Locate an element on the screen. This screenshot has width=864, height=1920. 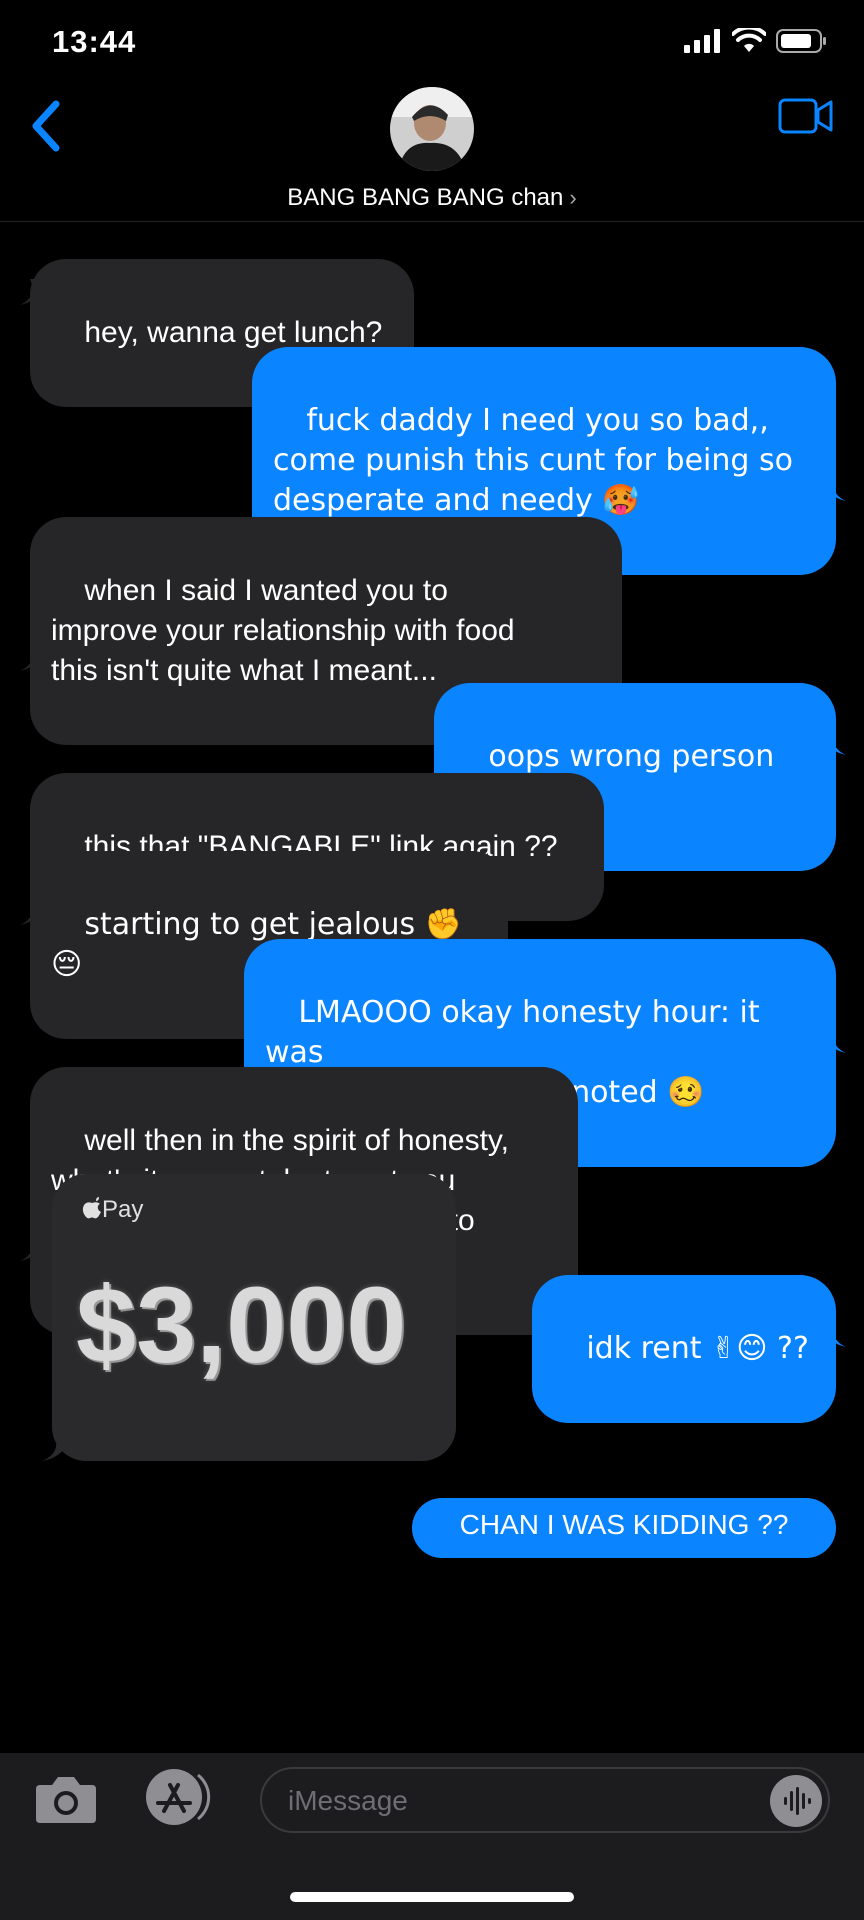
wifi-icon is located at coordinates (749, 40).